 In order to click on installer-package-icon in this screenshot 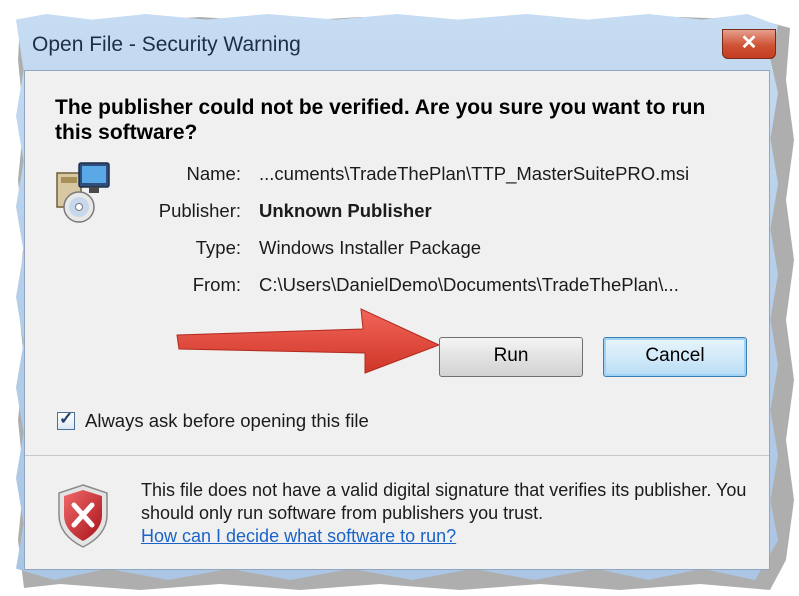, I will do `click(83, 192)`.